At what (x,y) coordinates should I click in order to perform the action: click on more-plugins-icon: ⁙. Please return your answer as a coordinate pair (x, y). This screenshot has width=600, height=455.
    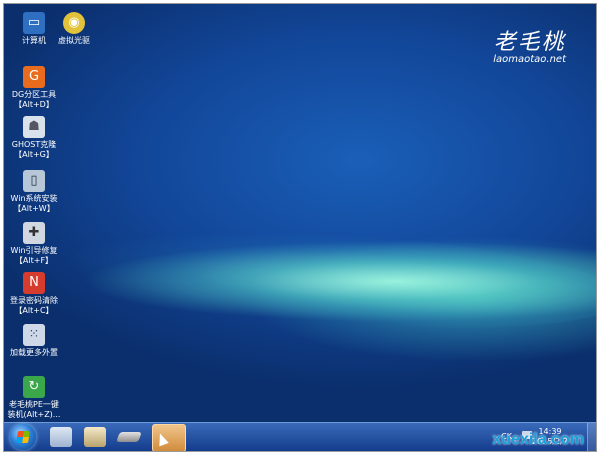
    Looking at the image, I should click on (34, 335).